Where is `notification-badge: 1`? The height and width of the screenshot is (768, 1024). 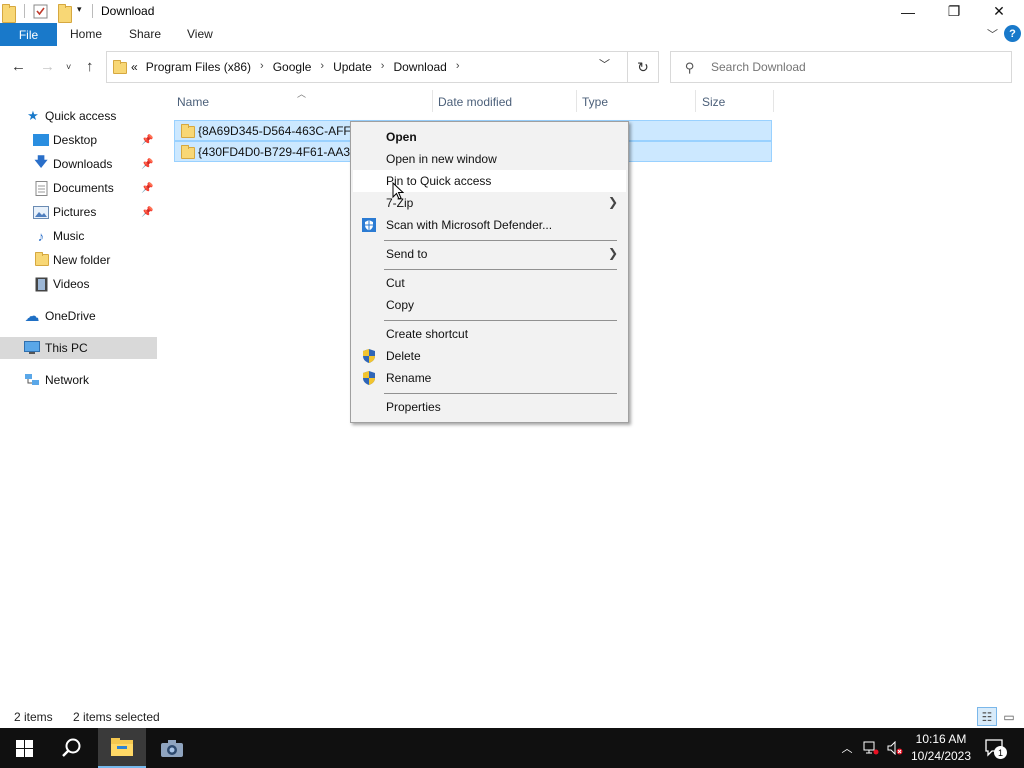
notification-badge: 1 is located at coordinates (1000, 752).